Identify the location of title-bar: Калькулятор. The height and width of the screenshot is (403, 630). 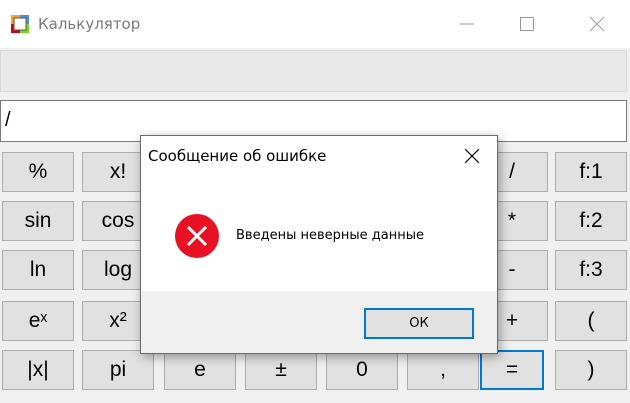
(315, 24).